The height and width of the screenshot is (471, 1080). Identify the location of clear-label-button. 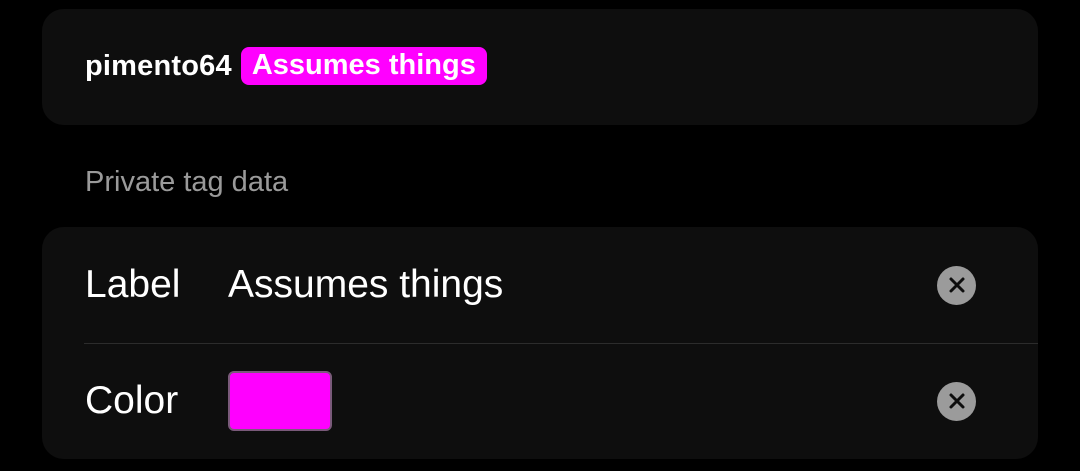
(956, 285).